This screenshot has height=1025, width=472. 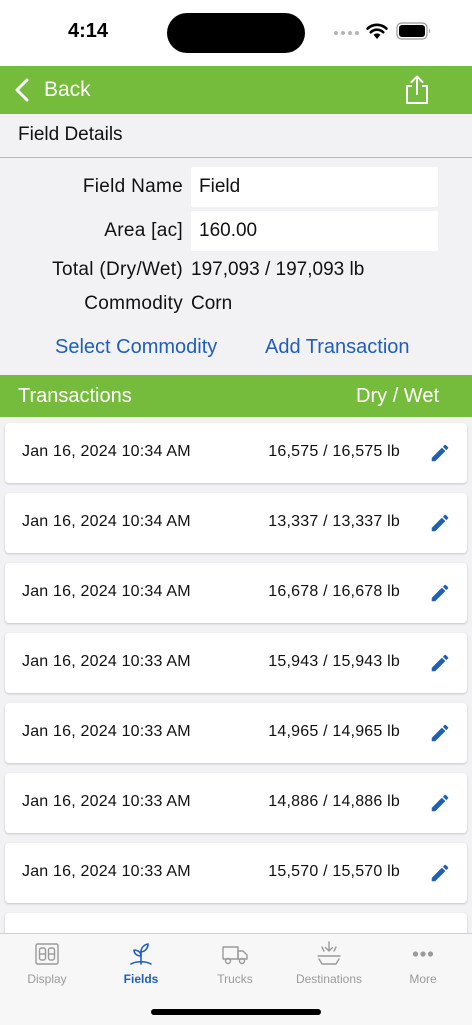 I want to click on transaction-row: Jan 16, 2024 10:34 AM 16,575 / 16,575 lb, so click(x=236, y=453).